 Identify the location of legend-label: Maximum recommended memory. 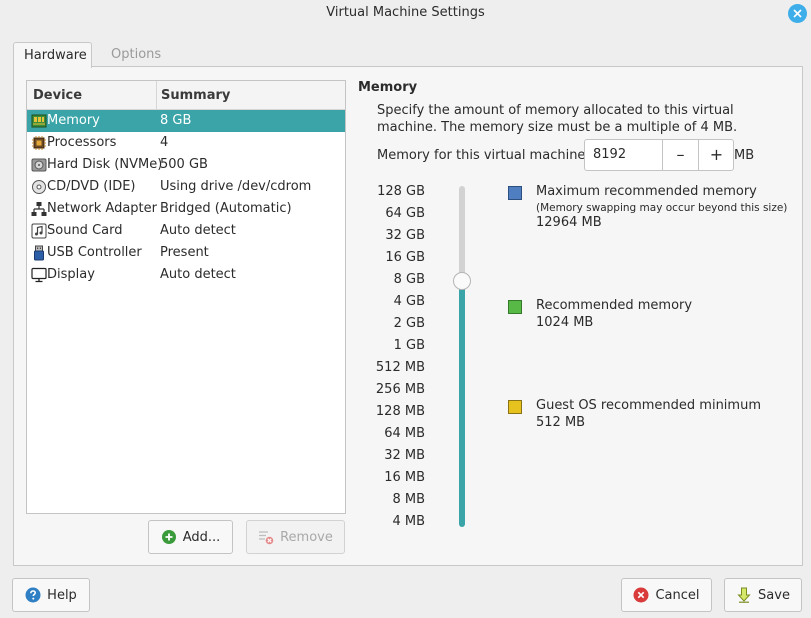
(646, 191).